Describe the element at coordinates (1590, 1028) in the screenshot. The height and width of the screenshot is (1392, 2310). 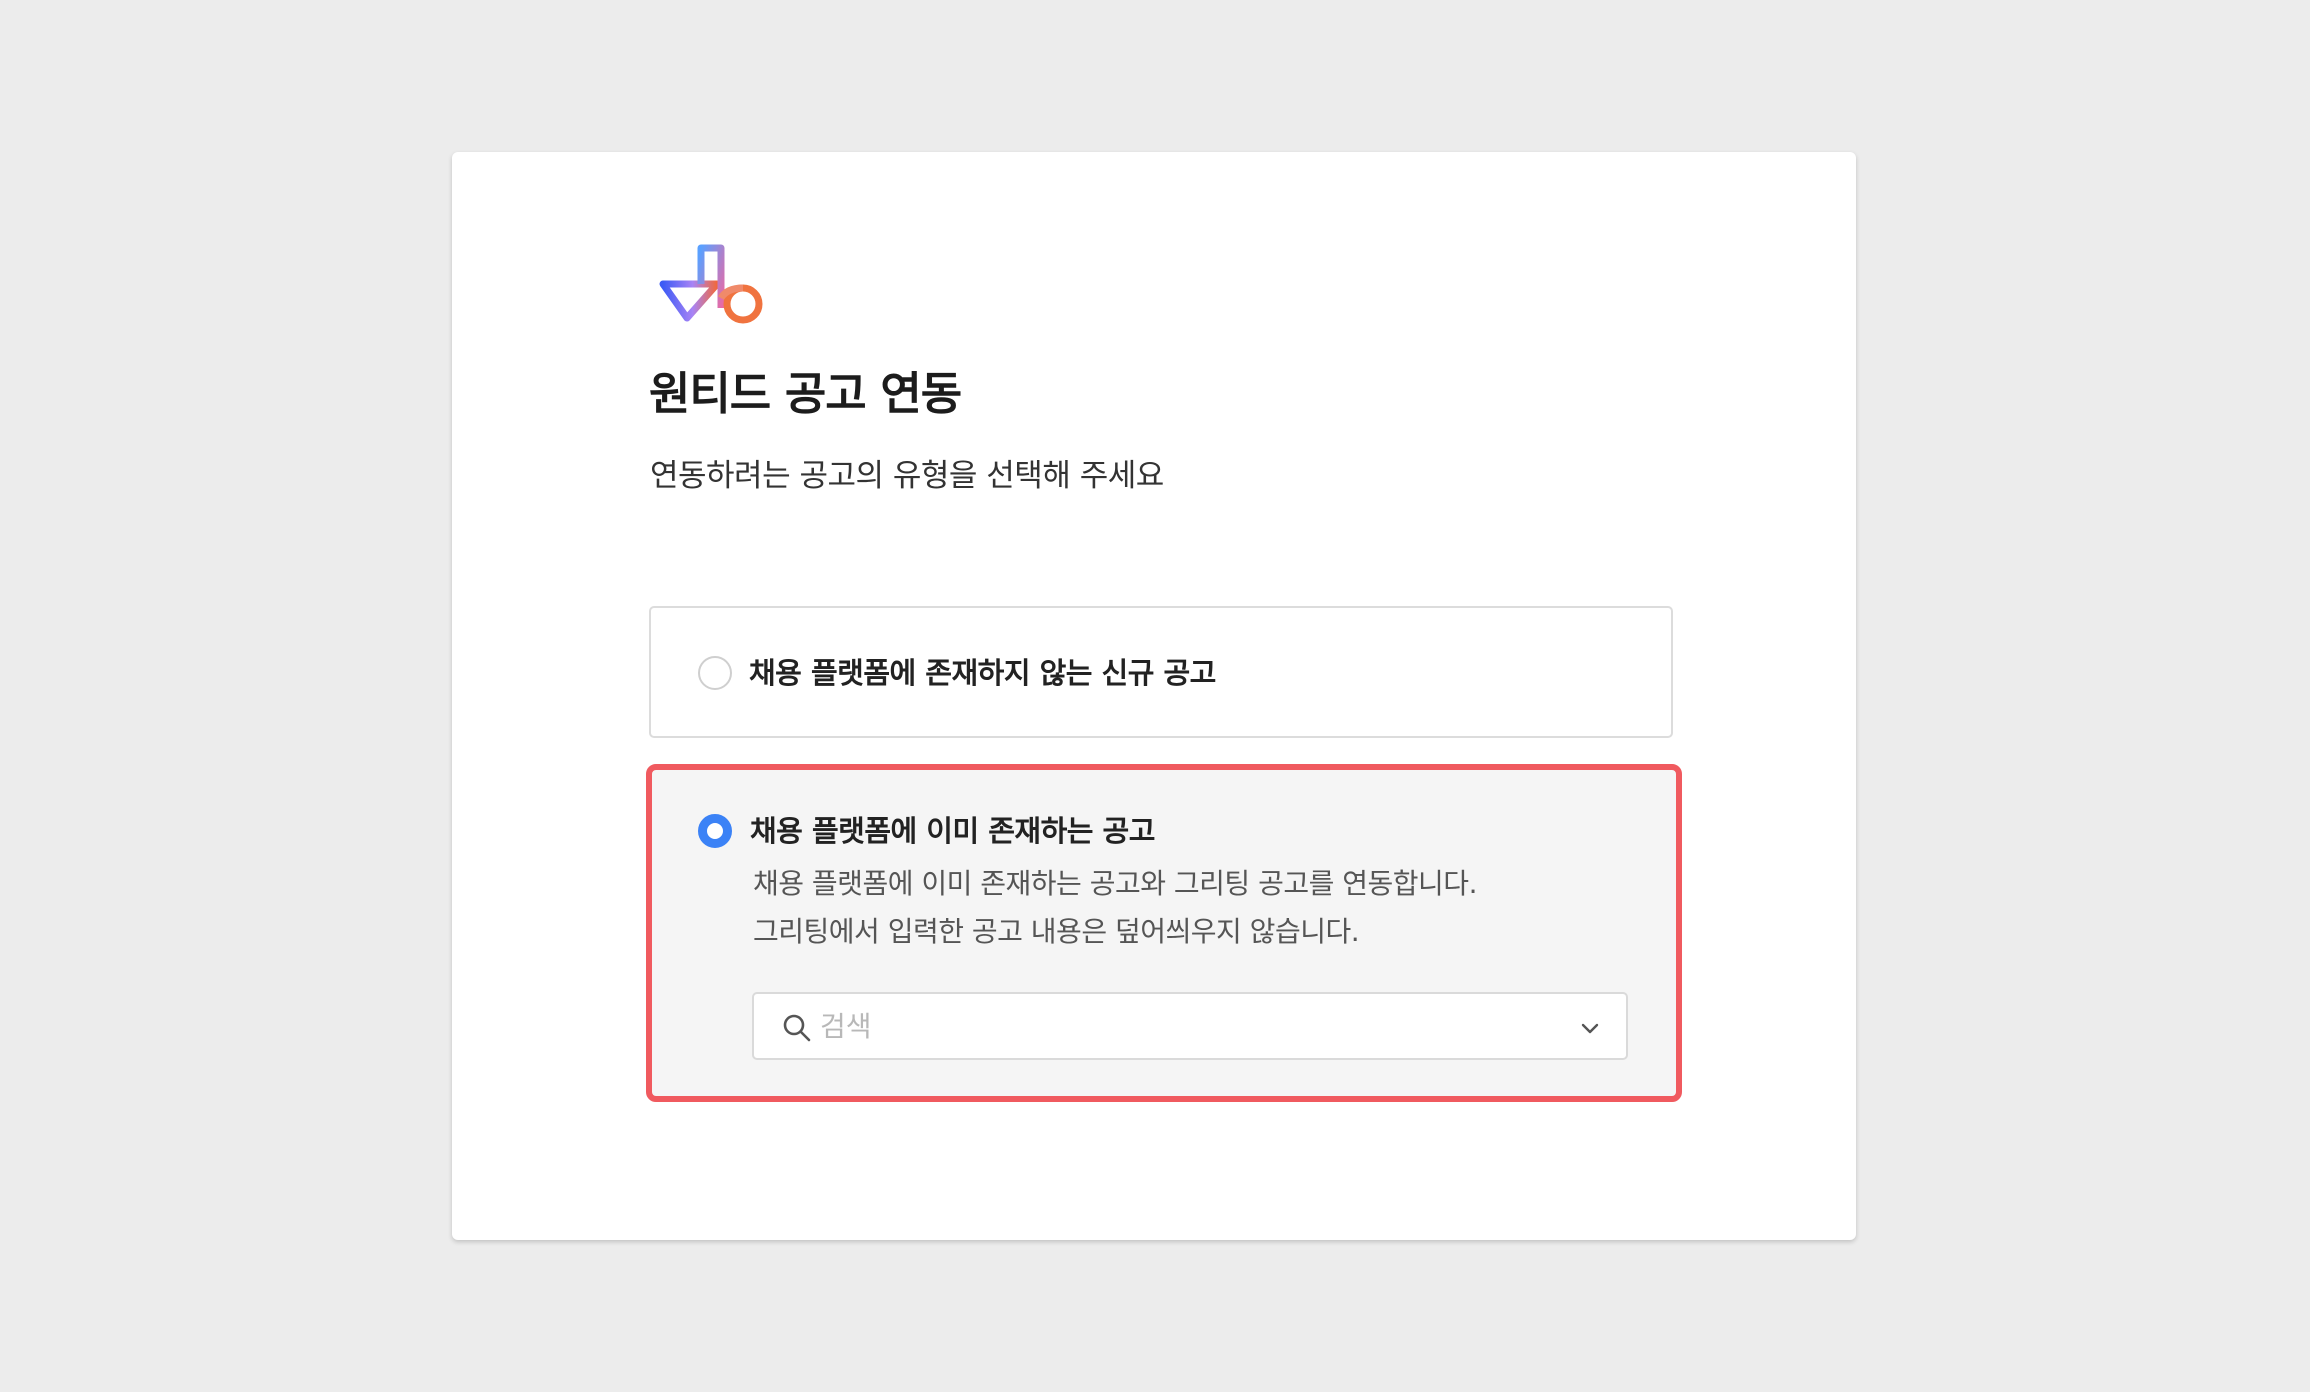
I see `chevron-down-icon` at that location.